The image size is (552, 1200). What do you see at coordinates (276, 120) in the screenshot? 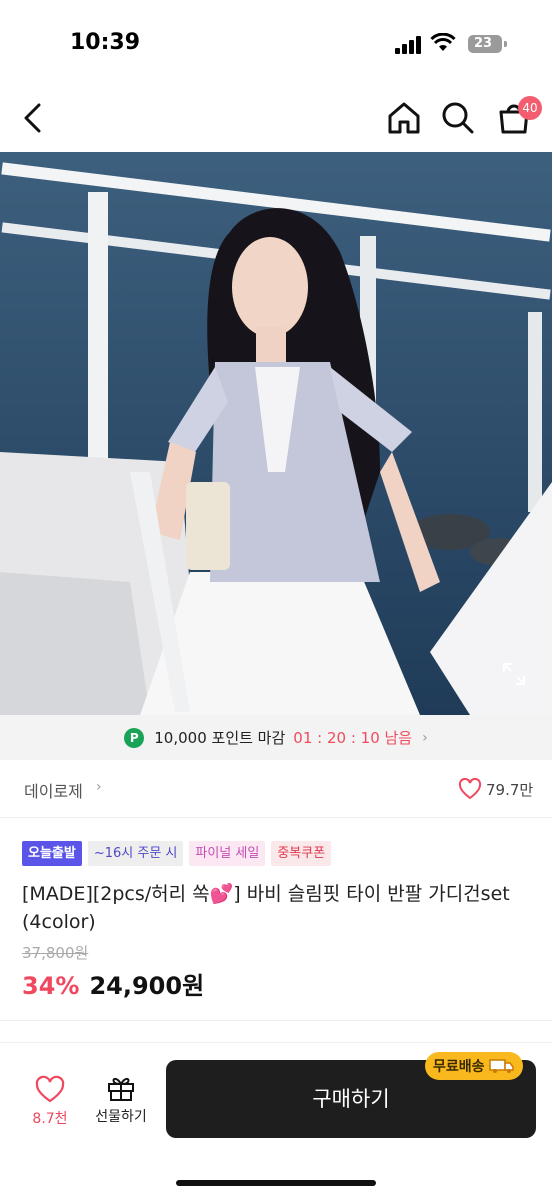
I see `nav-bar` at bounding box center [276, 120].